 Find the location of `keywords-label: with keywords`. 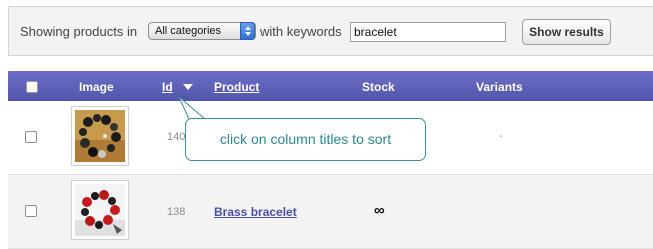

keywords-label: with keywords is located at coordinates (301, 31).